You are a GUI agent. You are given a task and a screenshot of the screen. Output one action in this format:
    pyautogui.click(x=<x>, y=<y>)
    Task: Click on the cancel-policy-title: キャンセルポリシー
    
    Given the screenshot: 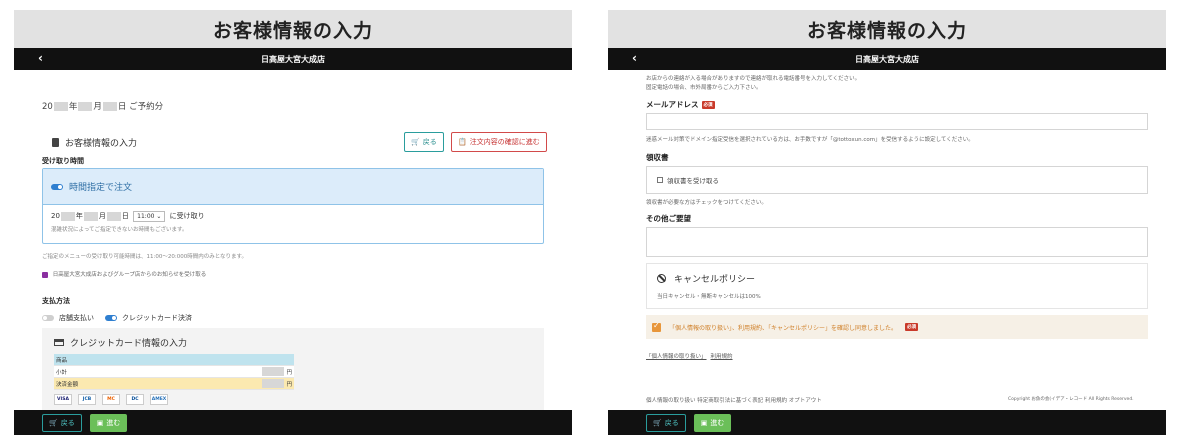 What is the action you would take?
    pyautogui.click(x=706, y=278)
    